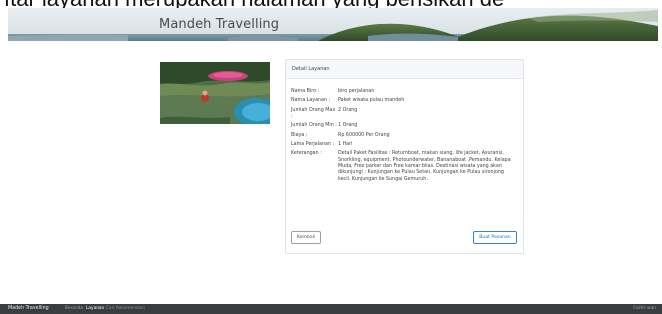 This screenshot has width=662, height=314. Describe the element at coordinates (305, 91) in the screenshot. I see `detail-label: Nama Biro :` at that location.